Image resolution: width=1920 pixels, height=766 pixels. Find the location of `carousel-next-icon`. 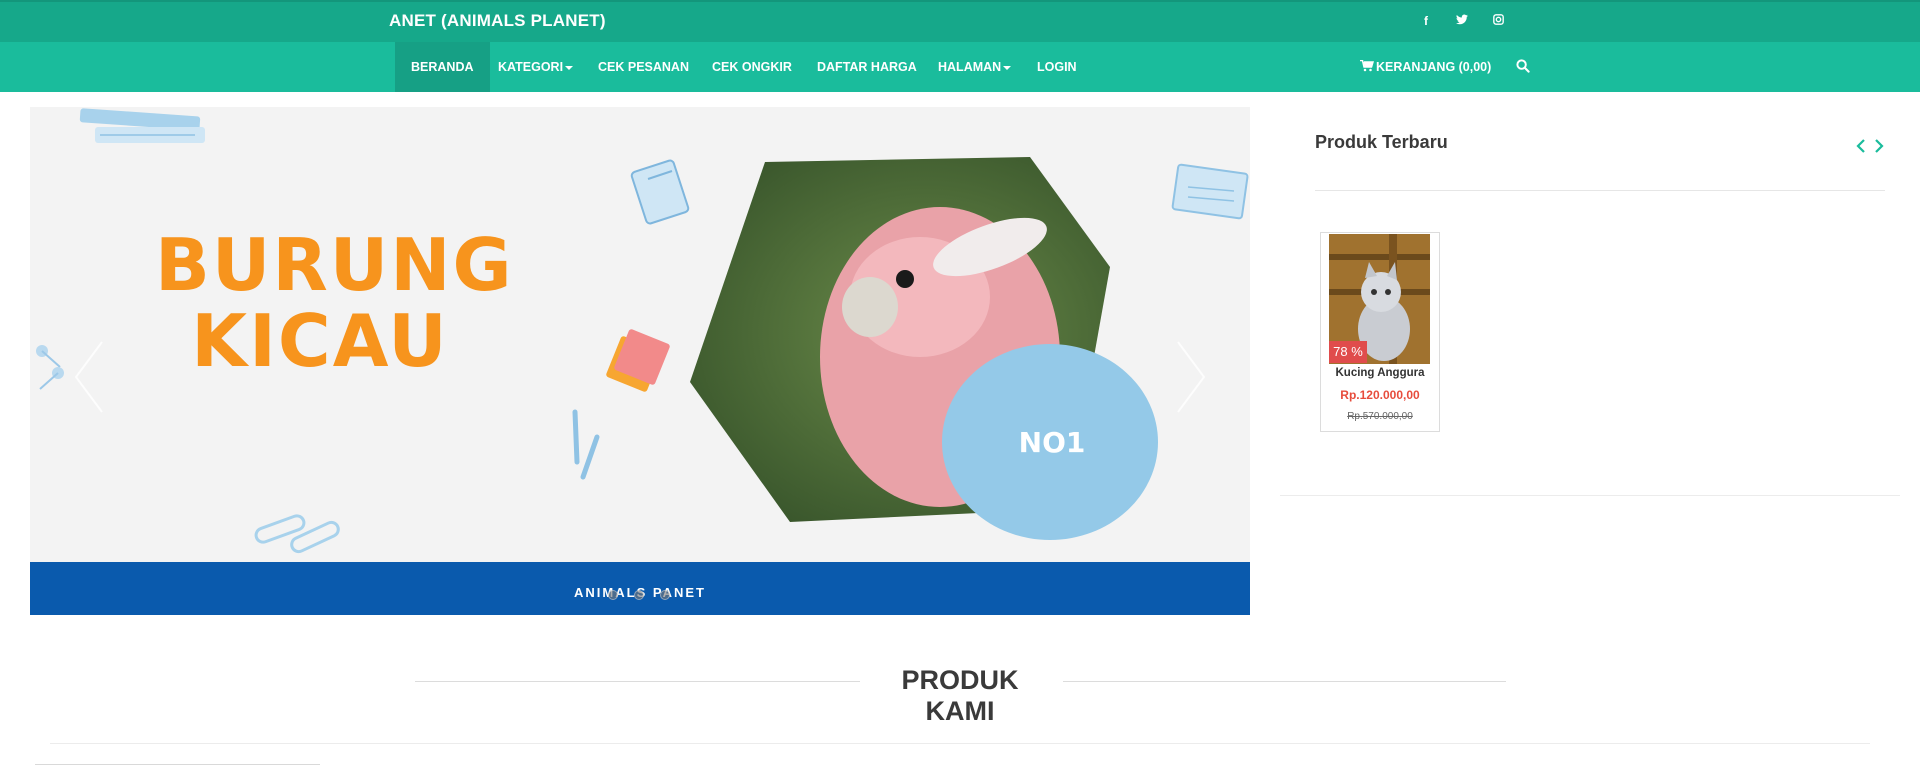

carousel-next-icon is located at coordinates (1190, 377).